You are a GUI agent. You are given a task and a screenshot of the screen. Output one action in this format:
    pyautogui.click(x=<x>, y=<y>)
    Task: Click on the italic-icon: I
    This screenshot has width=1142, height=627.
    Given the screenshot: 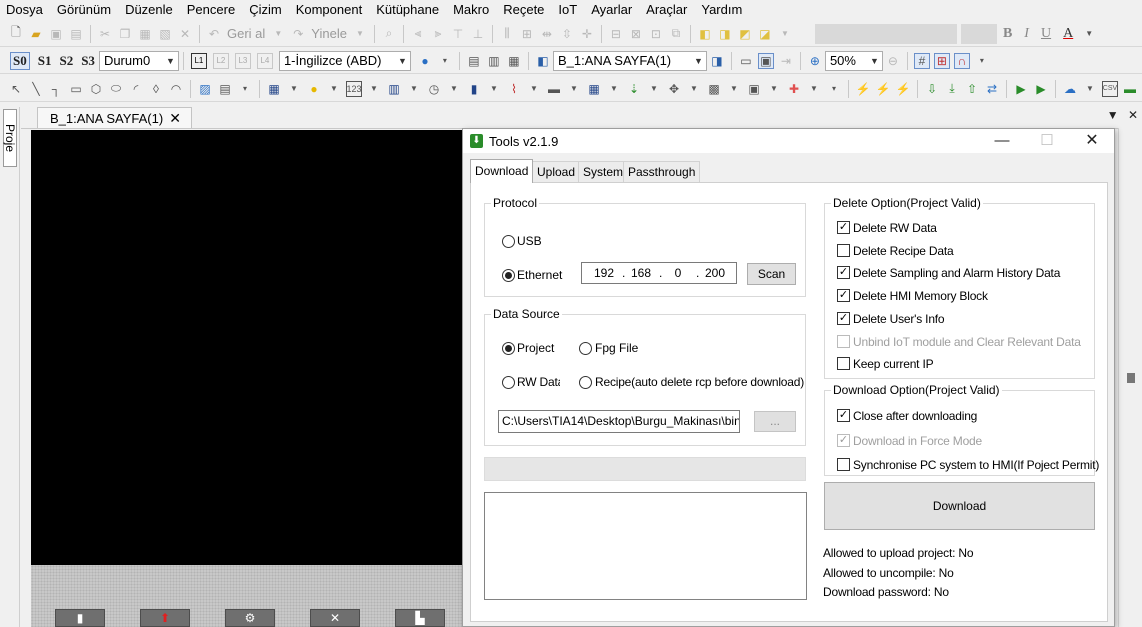 What is the action you would take?
    pyautogui.click(x=1026, y=34)
    